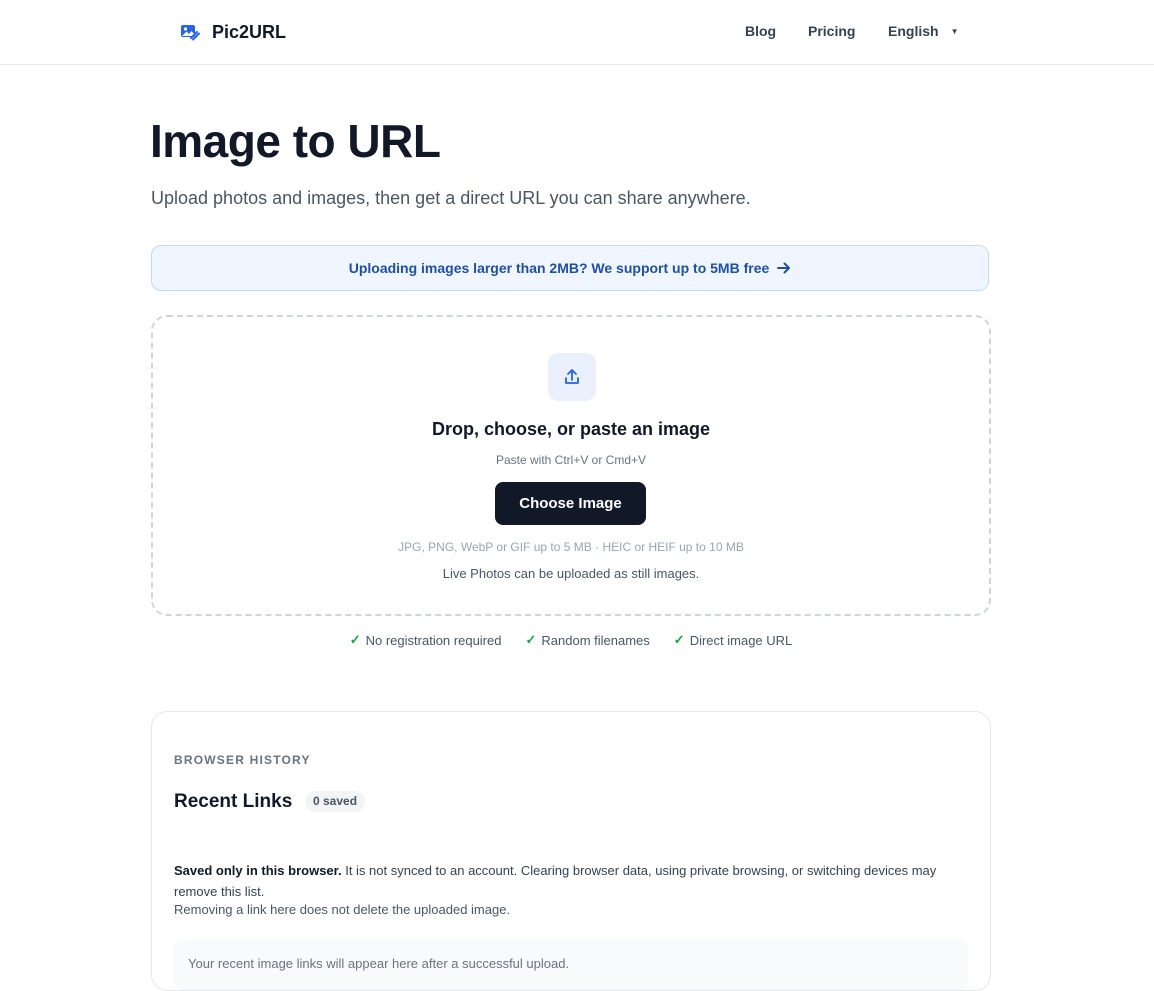 This screenshot has height=991, width=1154. I want to click on feature-label: No registration required, so click(433, 640).